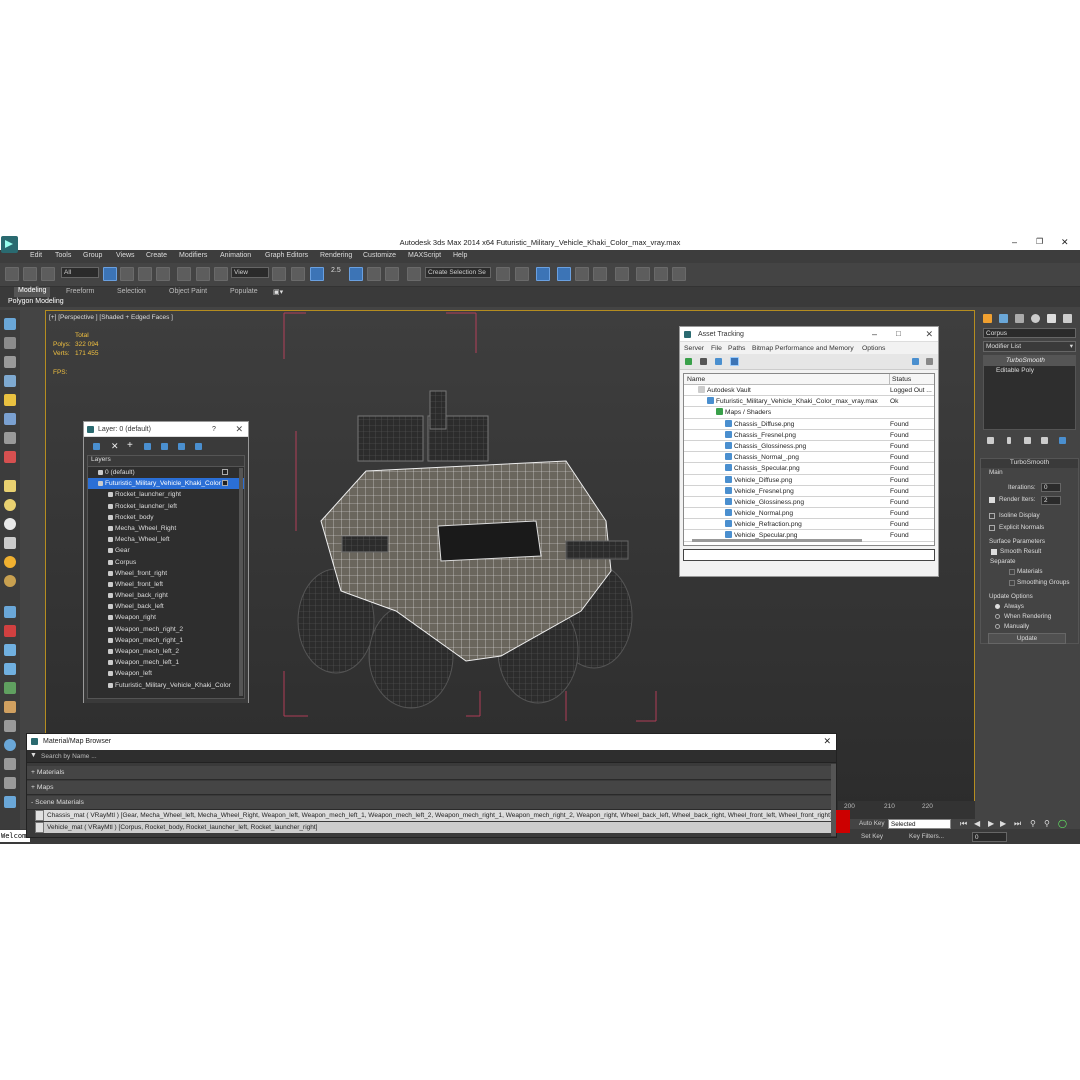  I want to click on help-icon, so click(915, 361).